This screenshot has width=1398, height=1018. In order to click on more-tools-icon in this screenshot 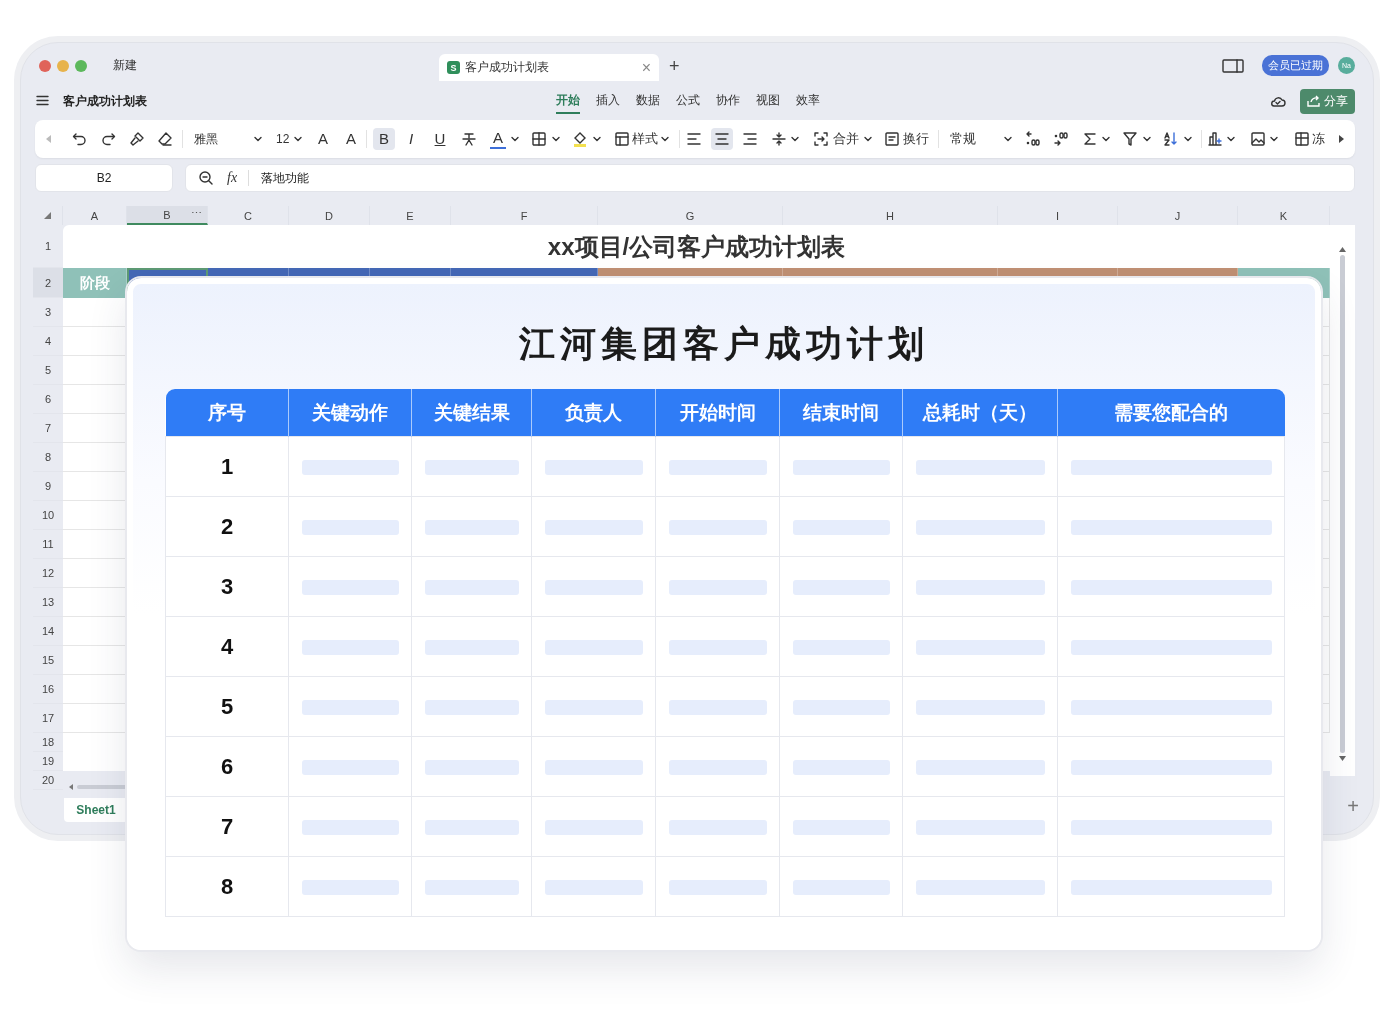, I will do `click(1341, 139)`.